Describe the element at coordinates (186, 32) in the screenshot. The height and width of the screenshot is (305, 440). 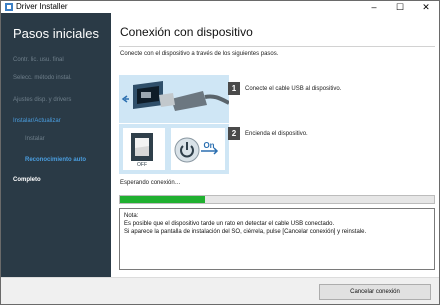
I see `page-title: Conexión con dispositivo` at that location.